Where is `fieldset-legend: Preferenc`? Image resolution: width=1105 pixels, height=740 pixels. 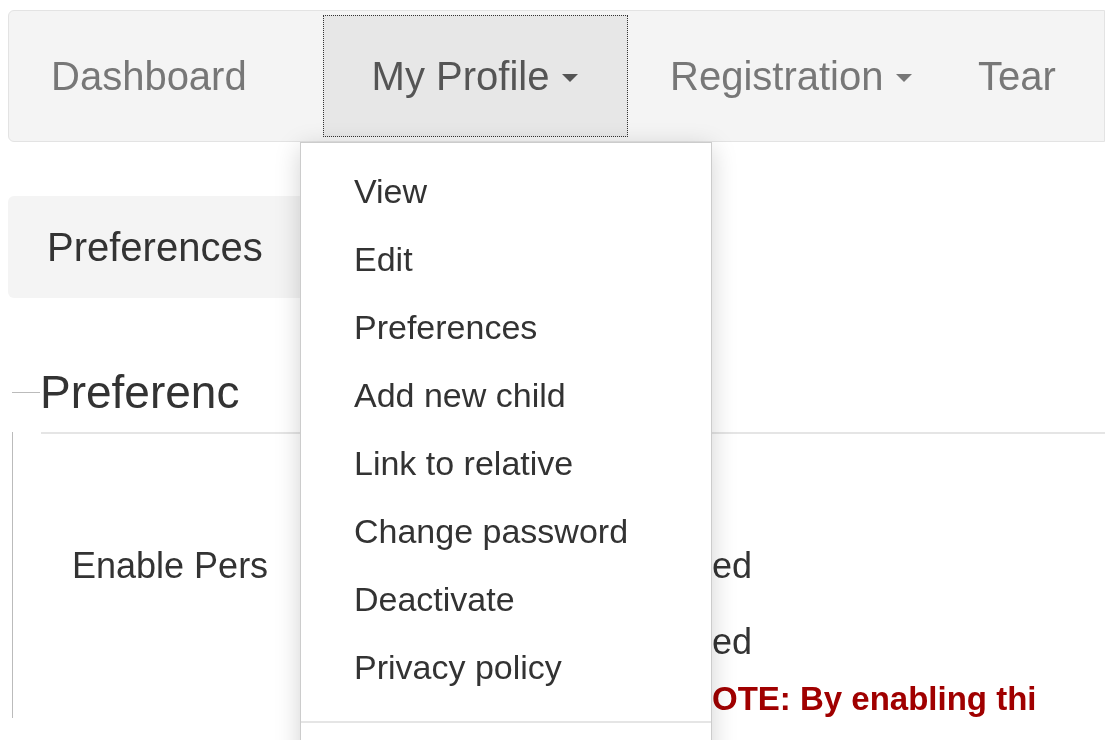 fieldset-legend: Preferenc is located at coordinates (140, 392).